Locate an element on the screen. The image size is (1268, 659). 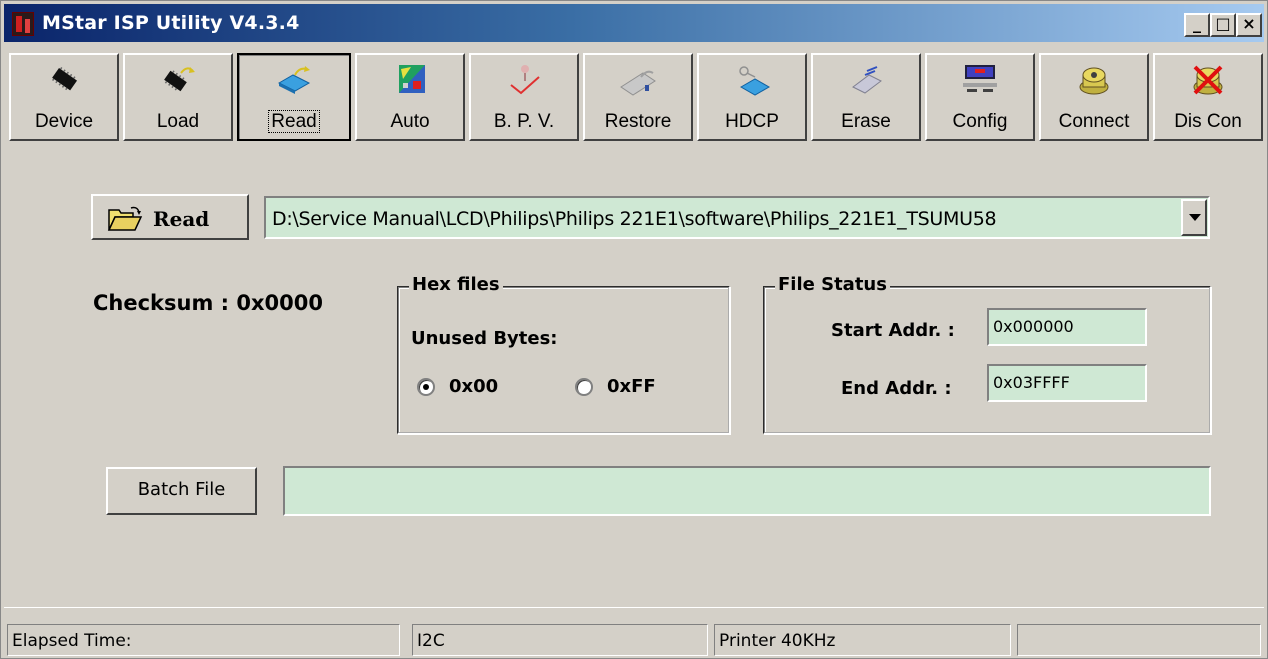
read-file-label: Read is located at coordinates (181, 219).